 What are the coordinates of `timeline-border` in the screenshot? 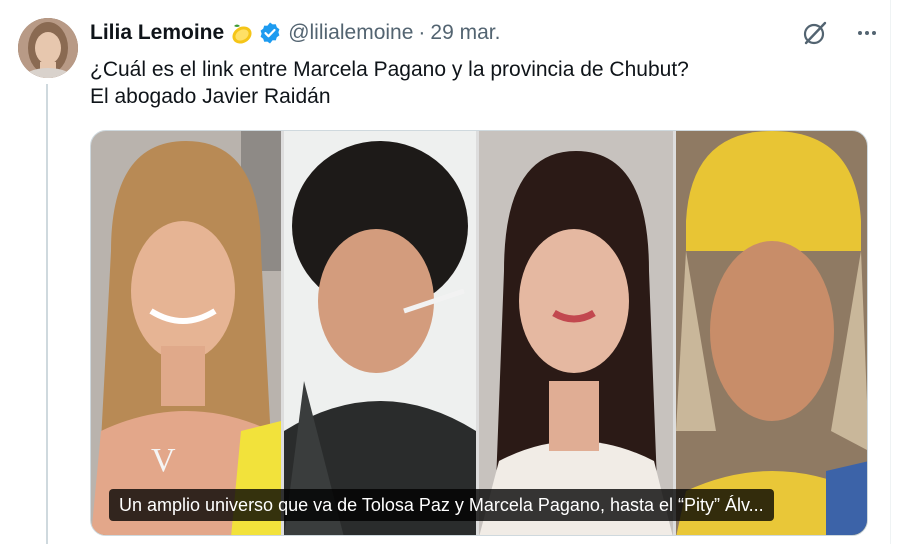 It's located at (890, 272).